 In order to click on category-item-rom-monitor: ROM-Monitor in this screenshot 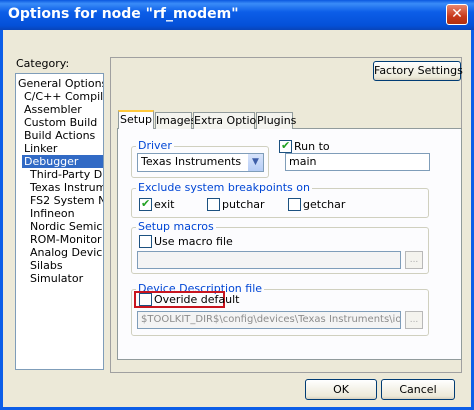, I will do `click(66, 239)`.